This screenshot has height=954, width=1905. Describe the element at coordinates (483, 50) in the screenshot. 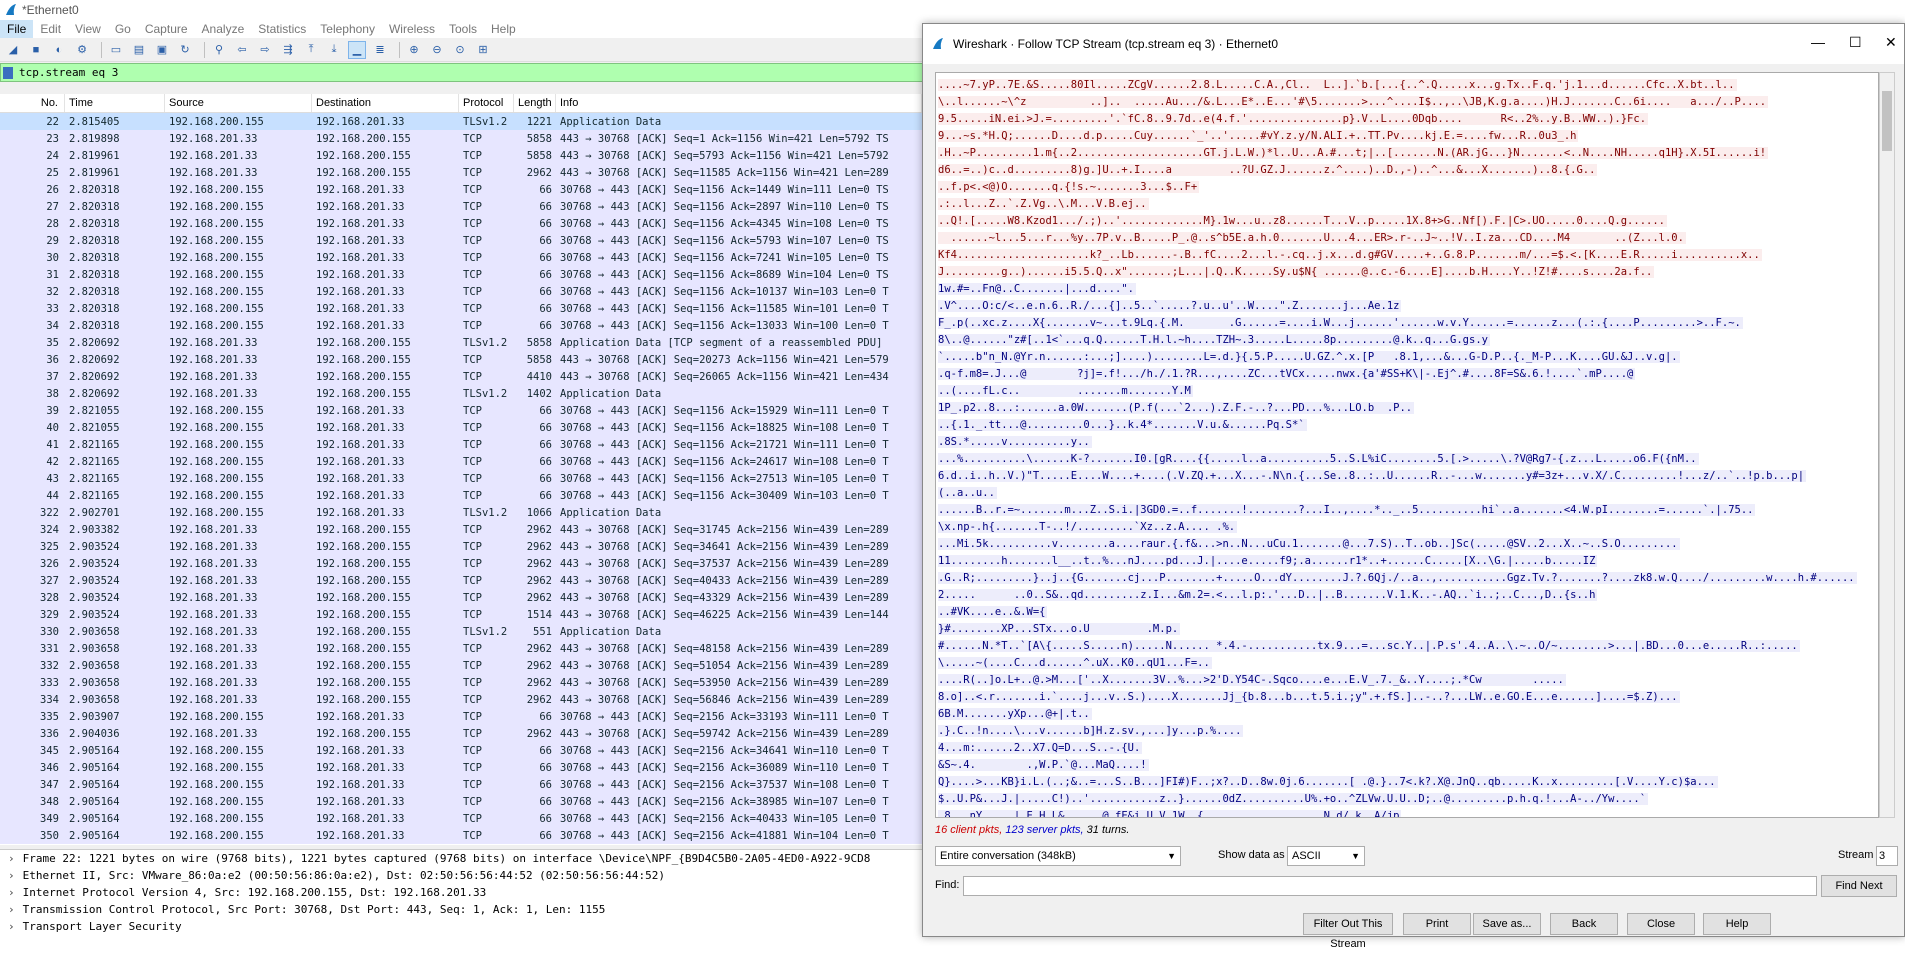

I see `resize-columns-icon: ⊞` at that location.